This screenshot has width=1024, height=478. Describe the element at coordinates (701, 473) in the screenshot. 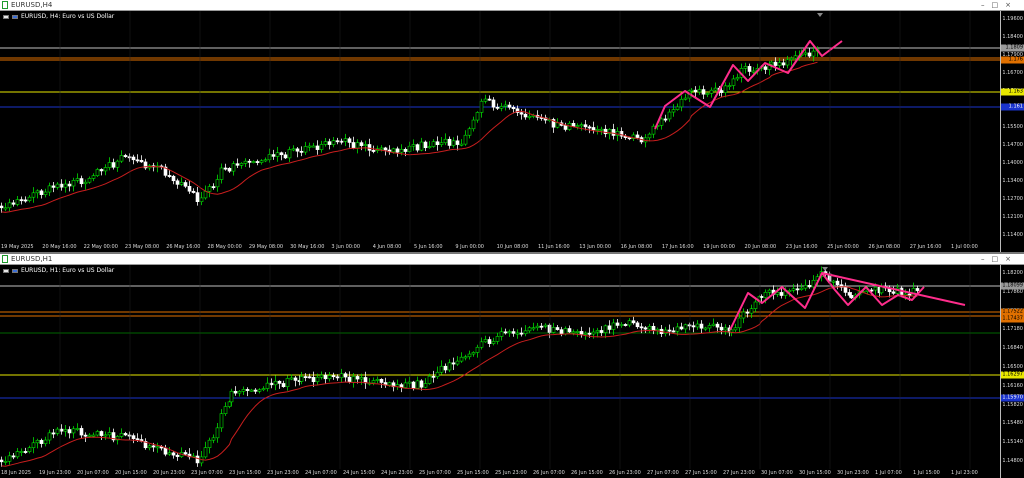

I see `time-tick-label: 27 Jun 15:00` at that location.